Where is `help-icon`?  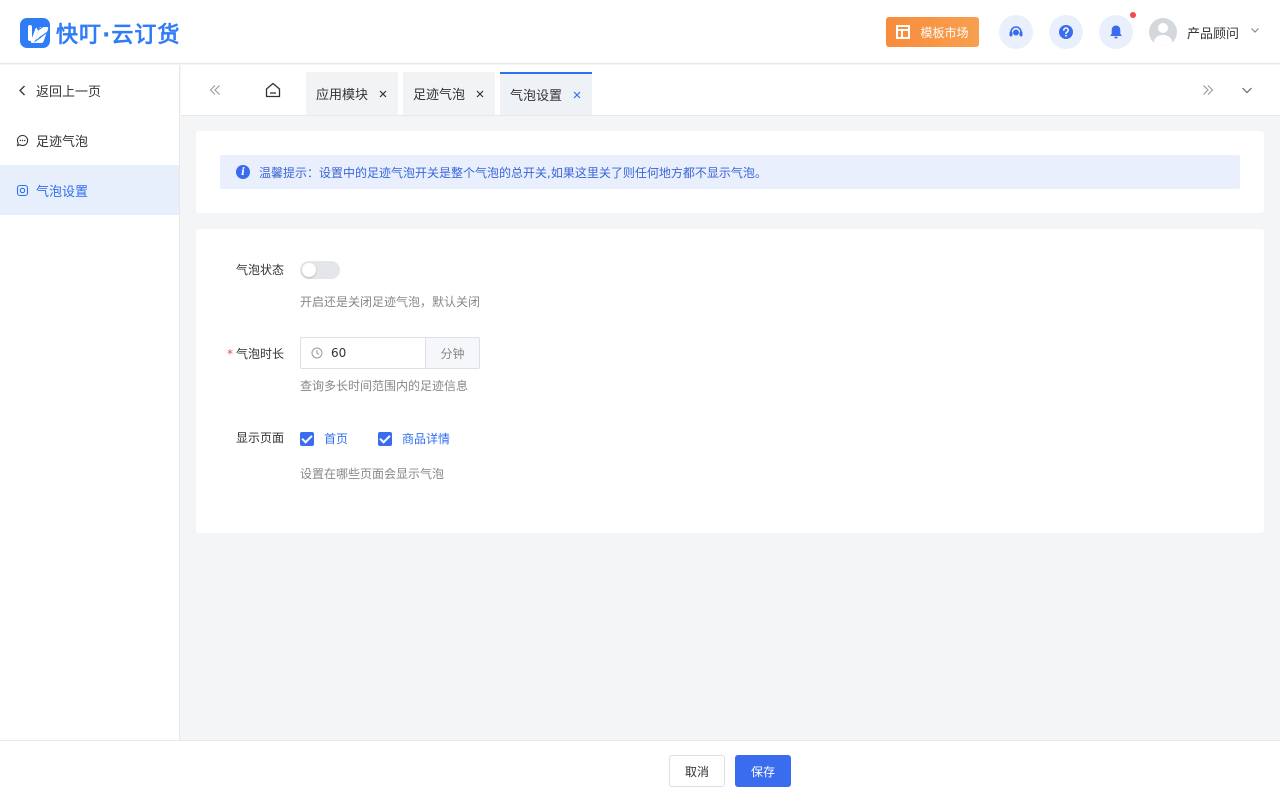 help-icon is located at coordinates (1066, 32).